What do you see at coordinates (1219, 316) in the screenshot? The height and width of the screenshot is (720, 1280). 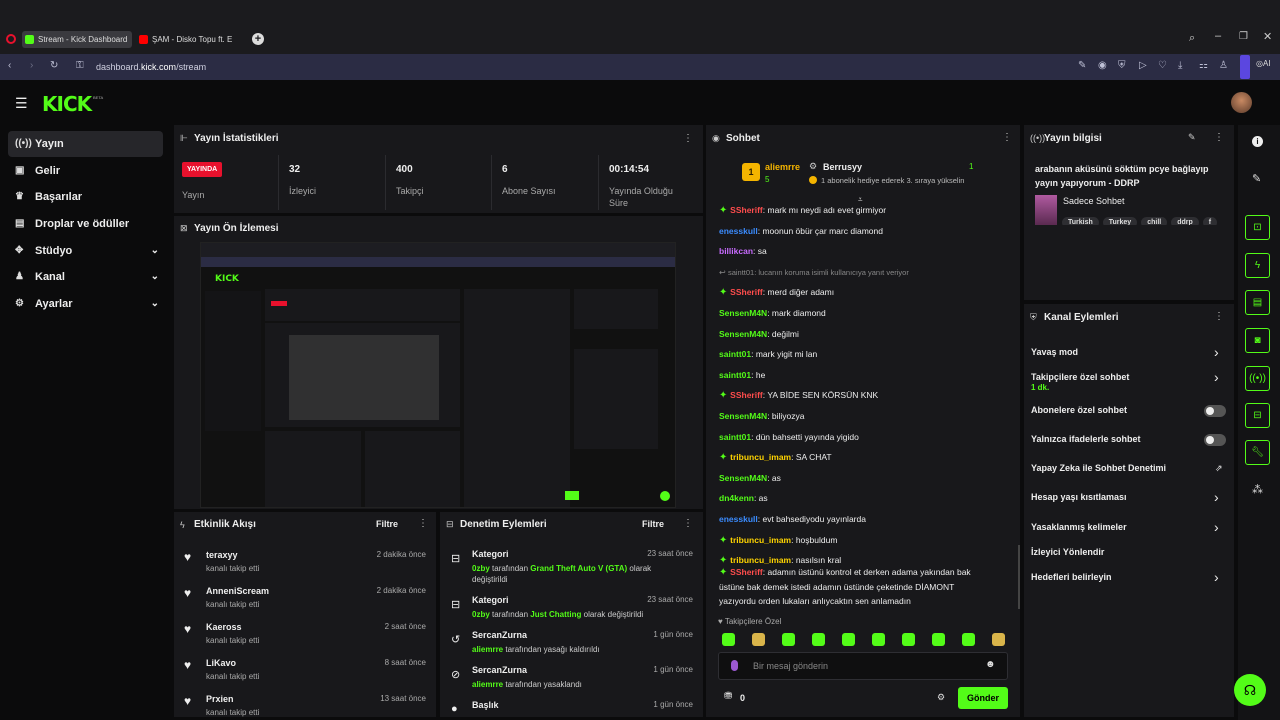 I see `actions-menu-icon: ⋮` at bounding box center [1219, 316].